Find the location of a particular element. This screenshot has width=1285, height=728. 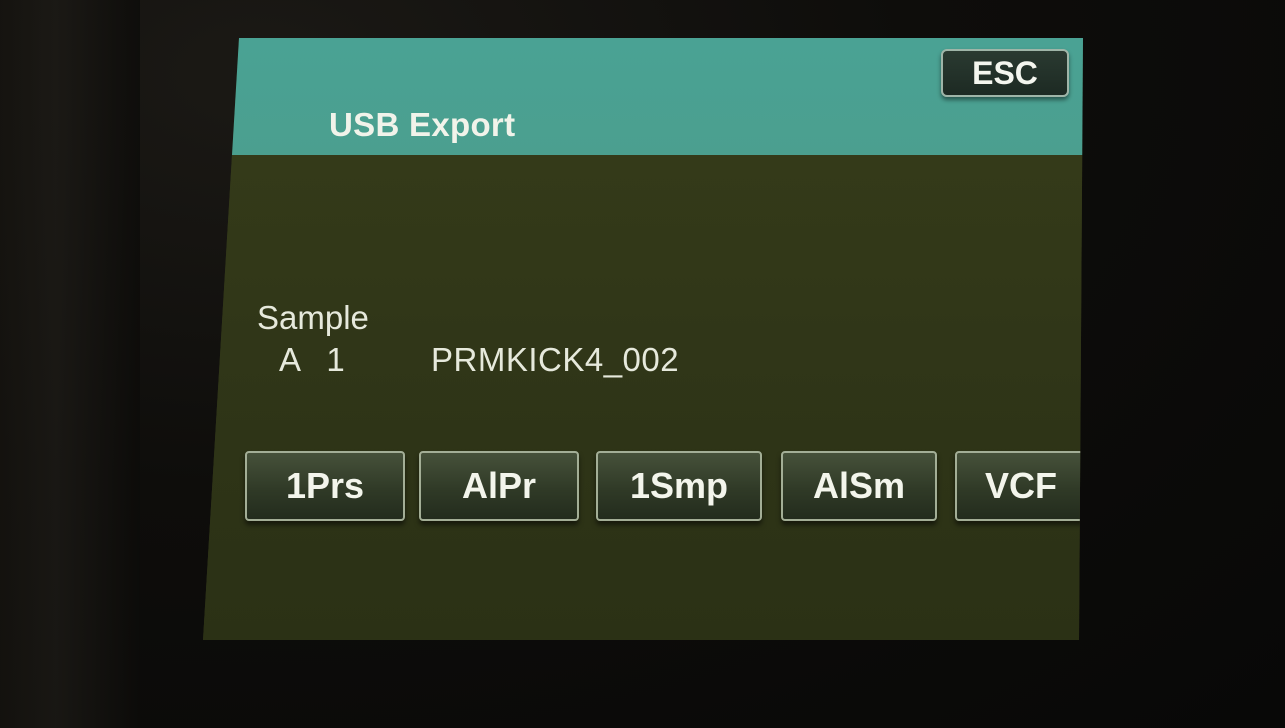

sample-label: Sample is located at coordinates (313, 317).